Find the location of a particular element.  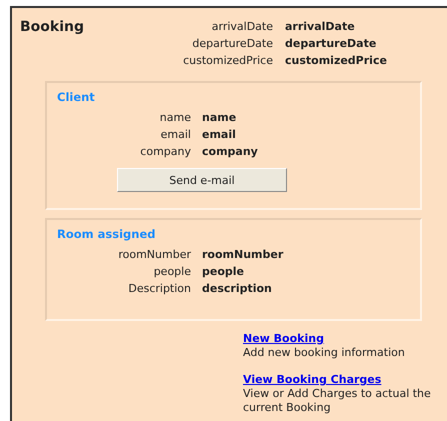

field-value: roomNumber is located at coordinates (243, 255).